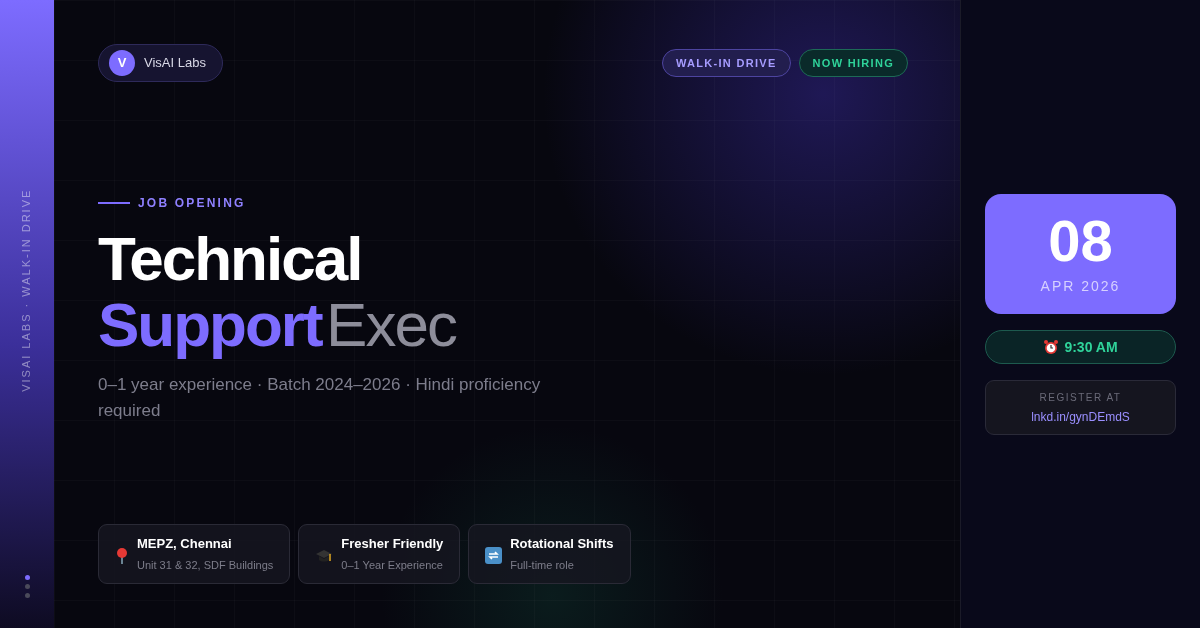 This screenshot has height=628, width=1200. I want to click on brand-logo: V, so click(122, 63).